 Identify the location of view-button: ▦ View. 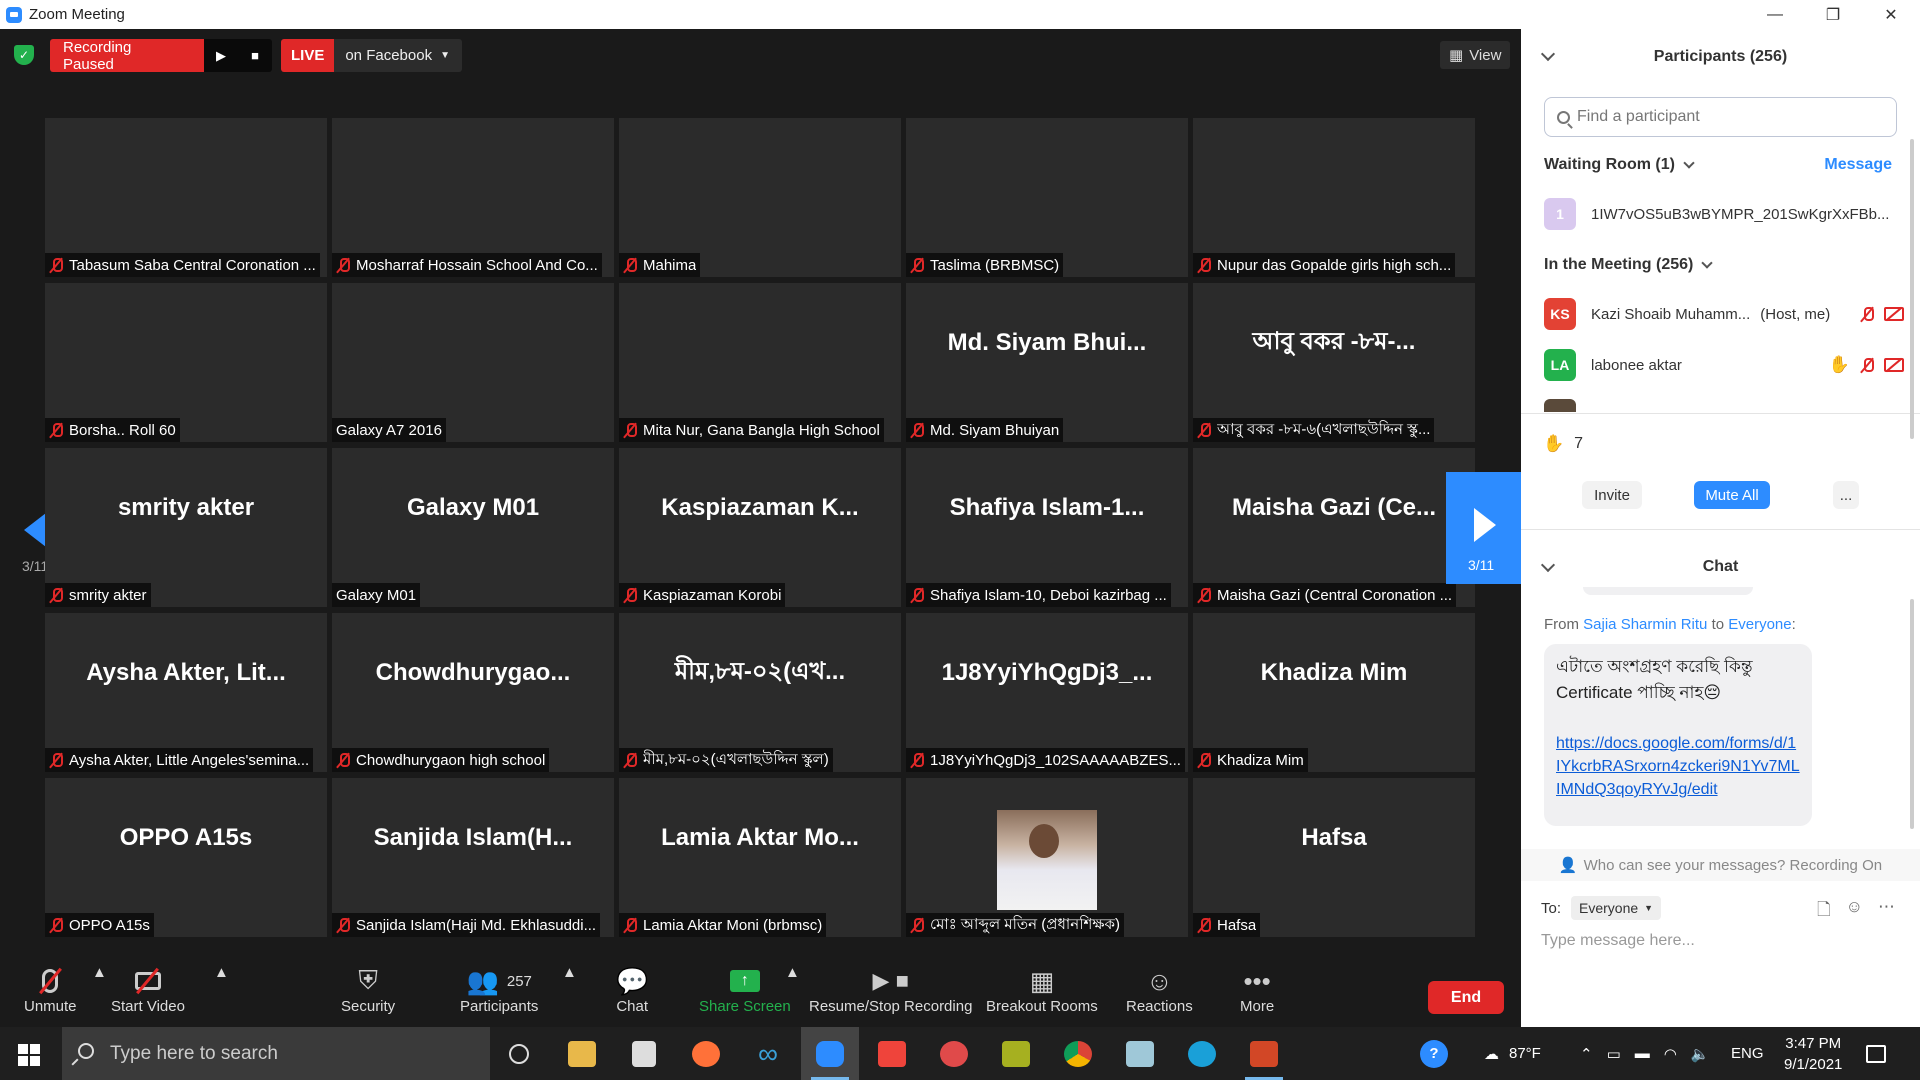
(1475, 55).